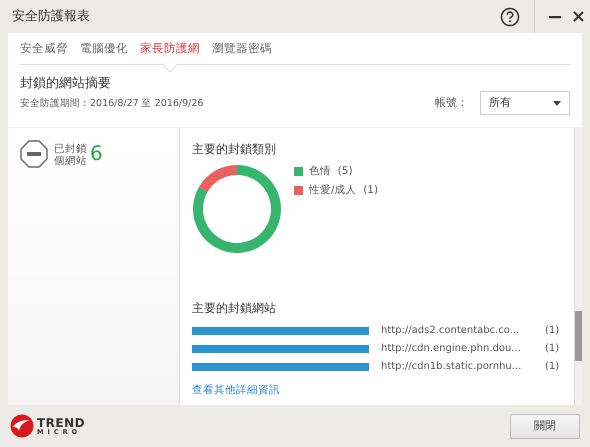  I want to click on more-details-link: 查看其他詳細資訊, so click(236, 390).